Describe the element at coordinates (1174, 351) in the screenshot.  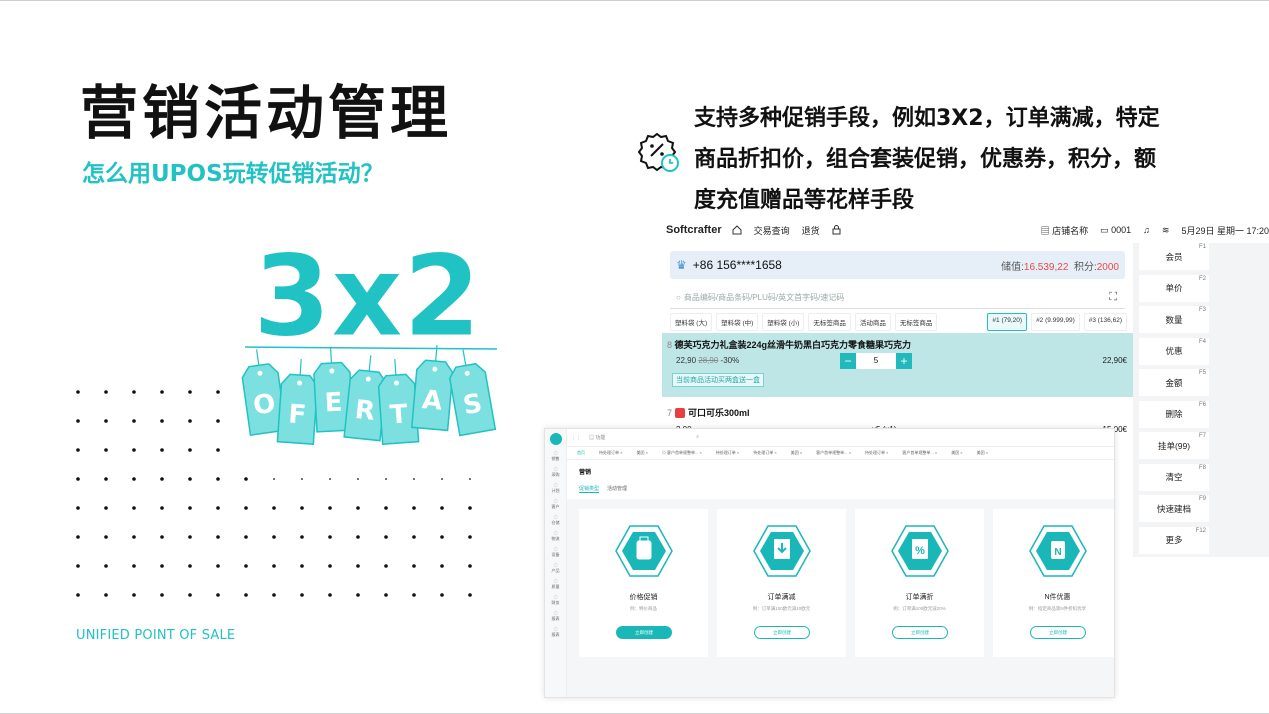
I see `fkey-f4: F4 优惠` at that location.